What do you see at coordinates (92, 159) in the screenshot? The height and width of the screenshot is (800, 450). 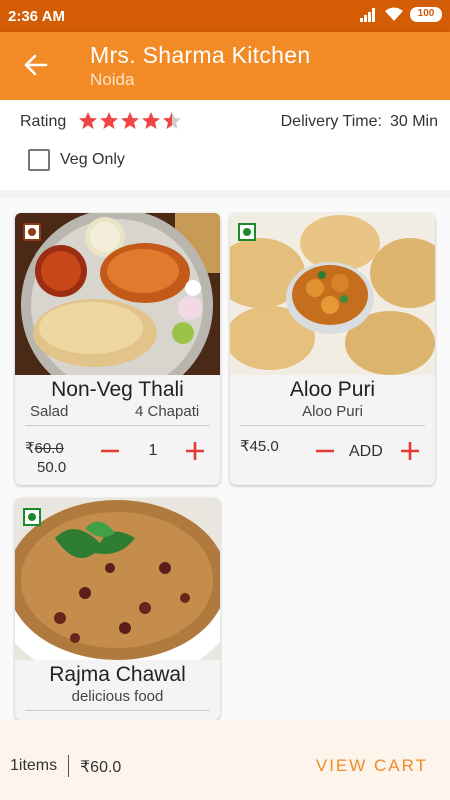 I see `veg-only-label: Veg Only` at bounding box center [92, 159].